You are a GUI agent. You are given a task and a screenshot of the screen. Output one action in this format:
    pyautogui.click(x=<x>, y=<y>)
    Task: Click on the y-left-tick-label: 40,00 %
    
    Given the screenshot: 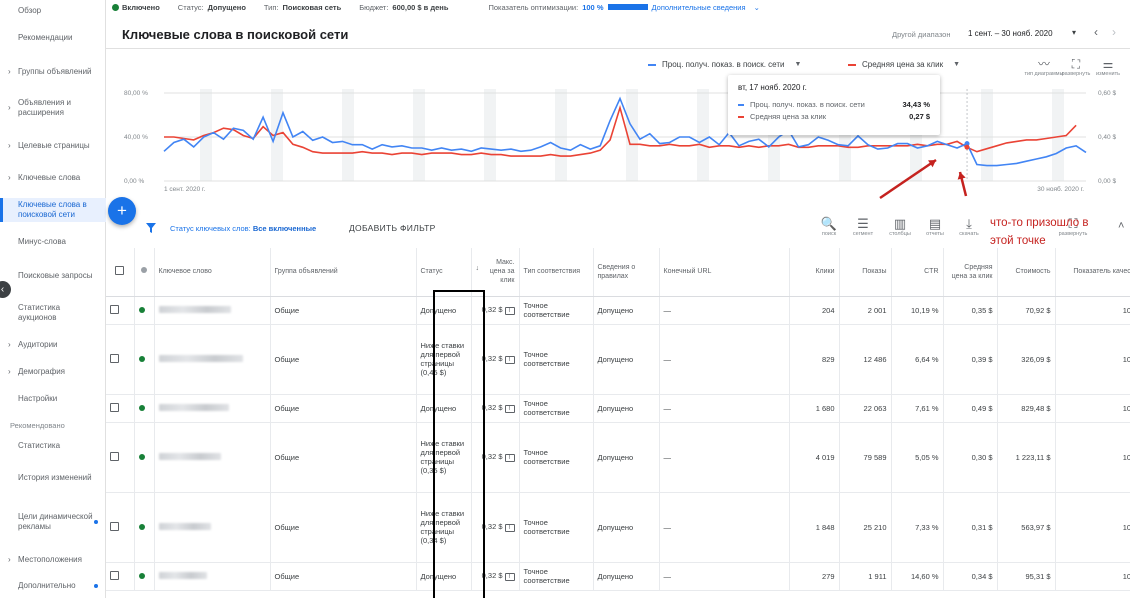 What is the action you would take?
    pyautogui.click(x=136, y=137)
    